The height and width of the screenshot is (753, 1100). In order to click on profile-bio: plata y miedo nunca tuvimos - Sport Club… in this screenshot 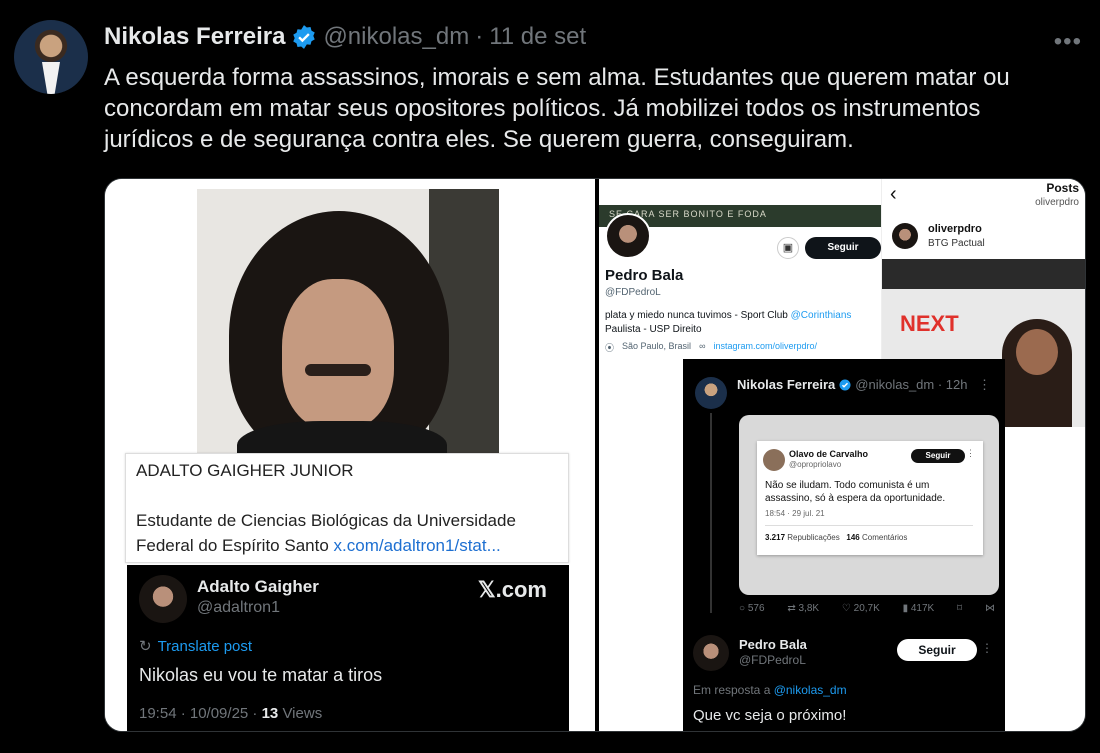, I will do `click(743, 323)`.